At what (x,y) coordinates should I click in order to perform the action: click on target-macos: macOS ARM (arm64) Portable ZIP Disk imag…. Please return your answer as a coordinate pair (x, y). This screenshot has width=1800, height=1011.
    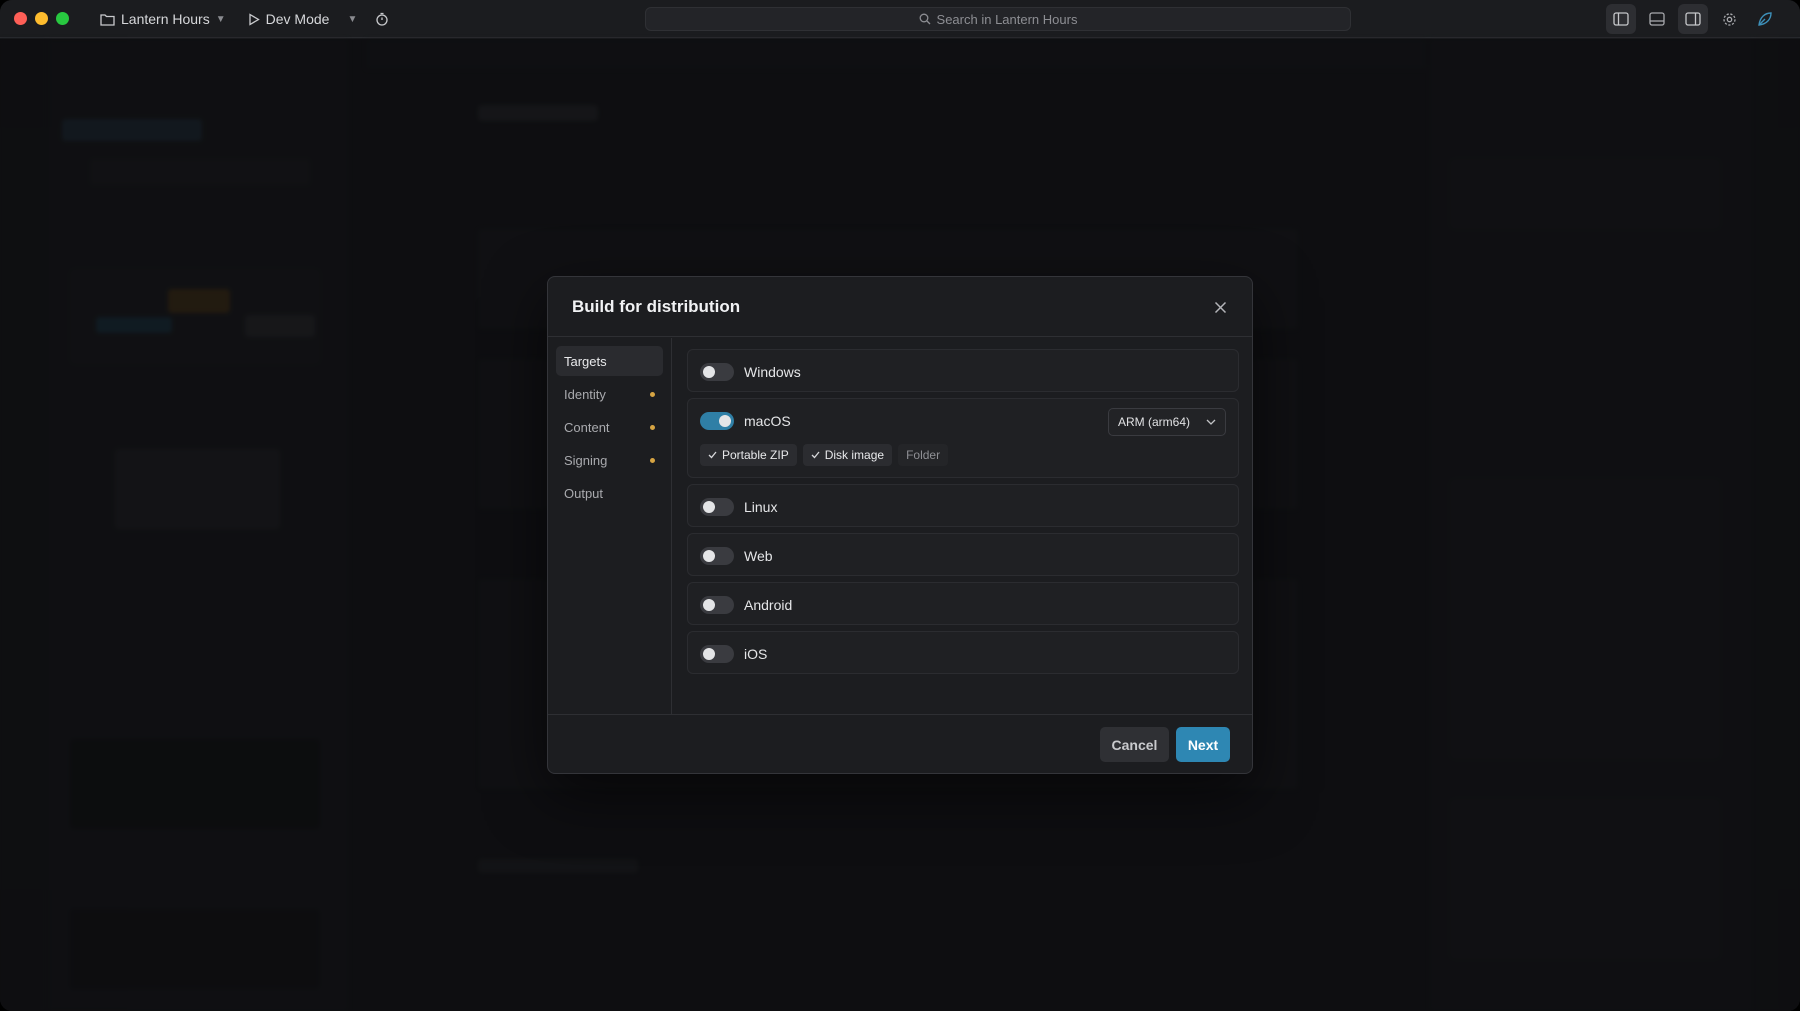
    Looking at the image, I should click on (963, 438).